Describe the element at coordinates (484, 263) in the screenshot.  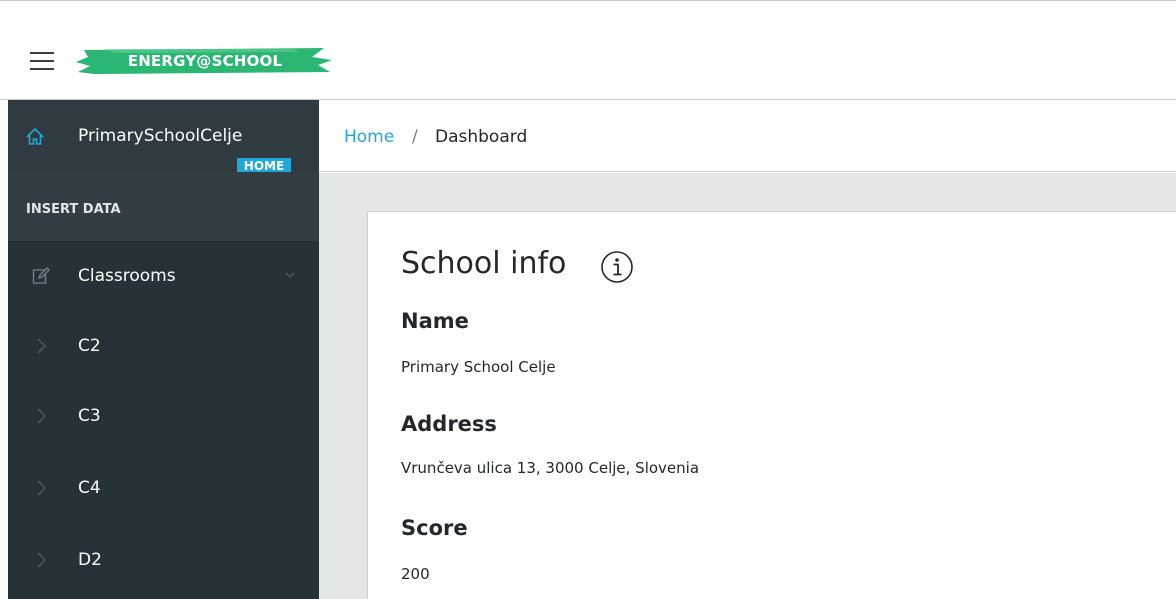
I see `card-title: School info` at that location.